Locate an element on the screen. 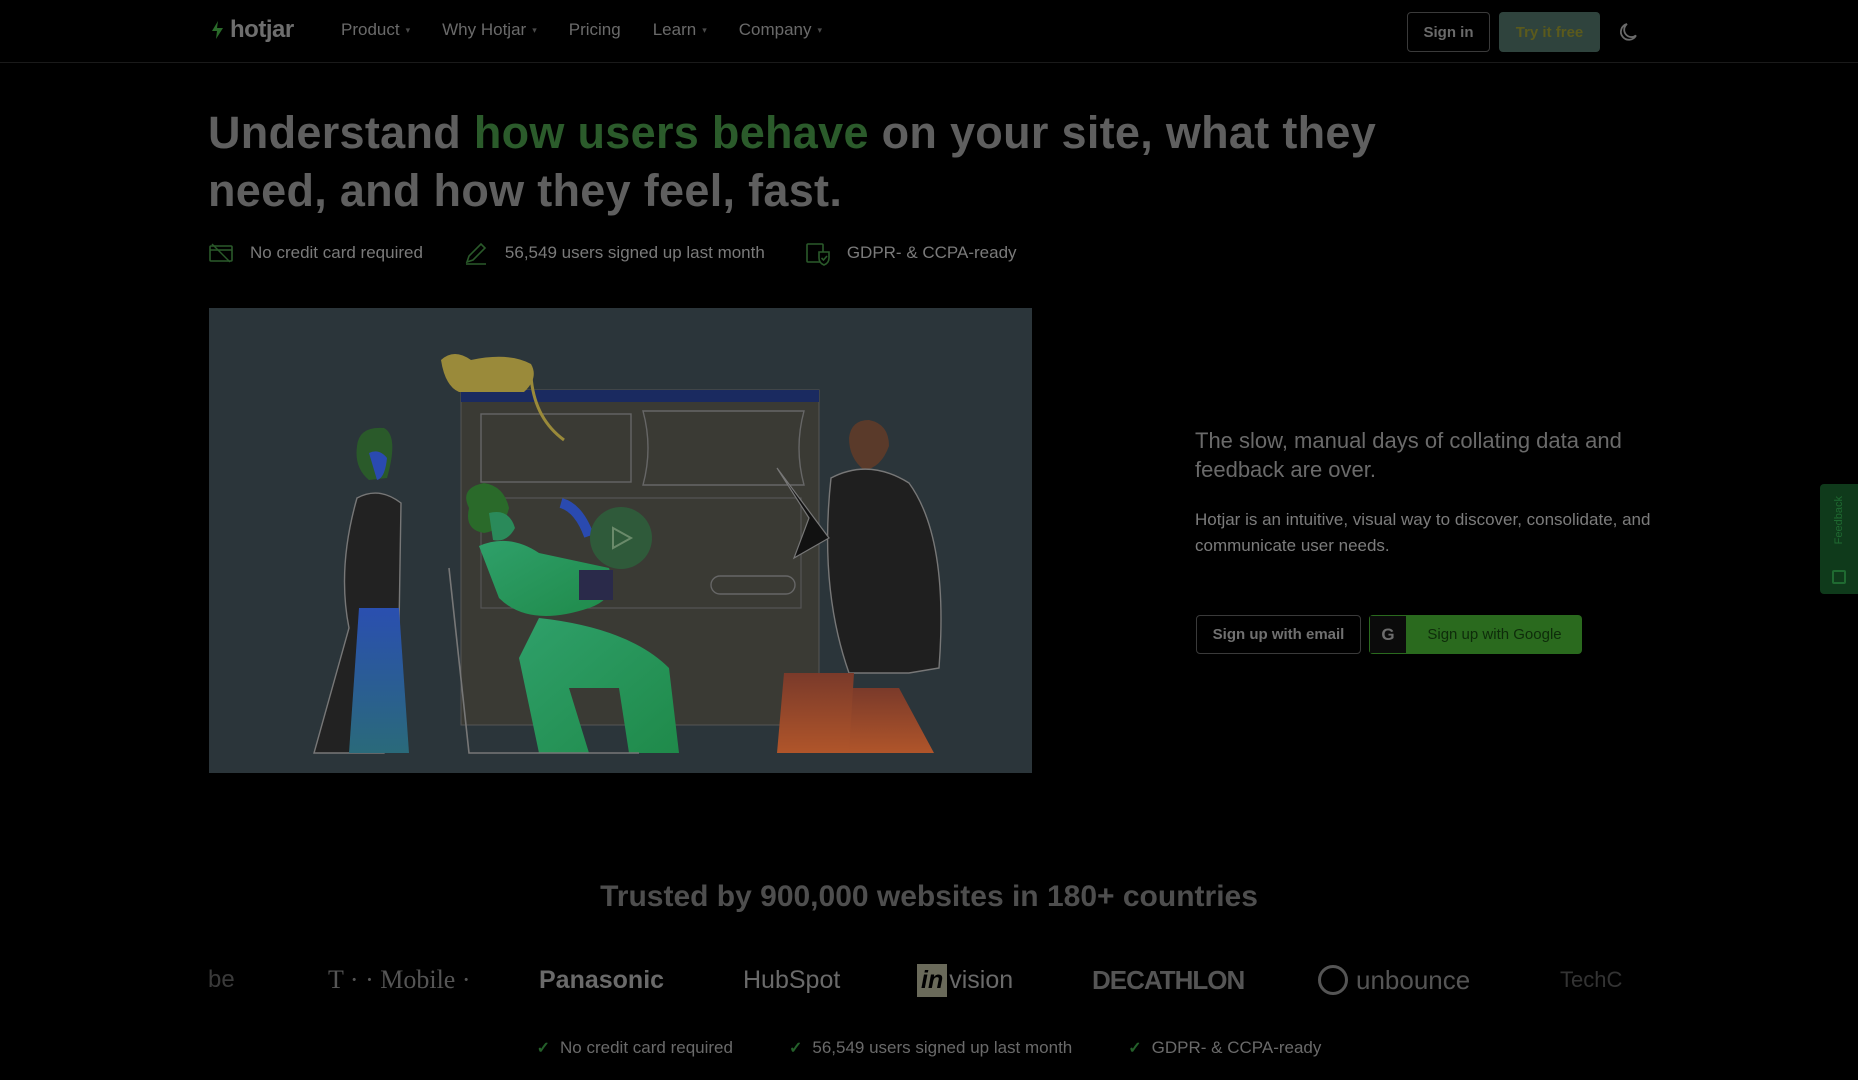  headline-accent: how users behave is located at coordinates (671, 132).